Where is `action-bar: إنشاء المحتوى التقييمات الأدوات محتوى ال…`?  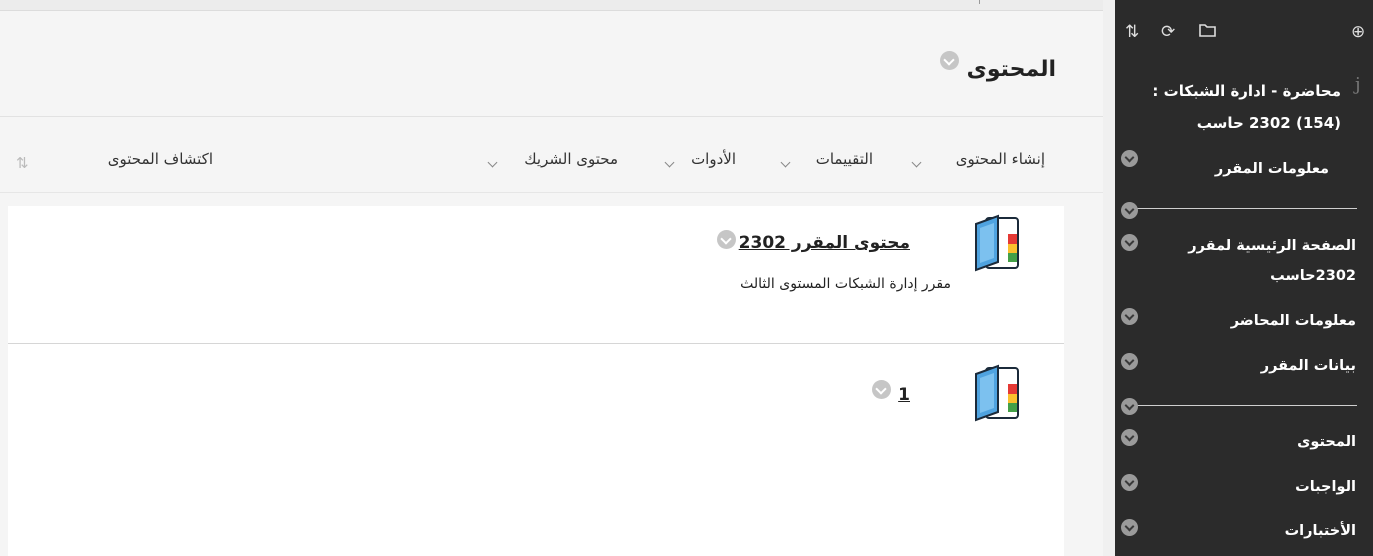
action-bar: إنشاء المحتوى التقييمات الأدوات محتوى ال… is located at coordinates (551, 155).